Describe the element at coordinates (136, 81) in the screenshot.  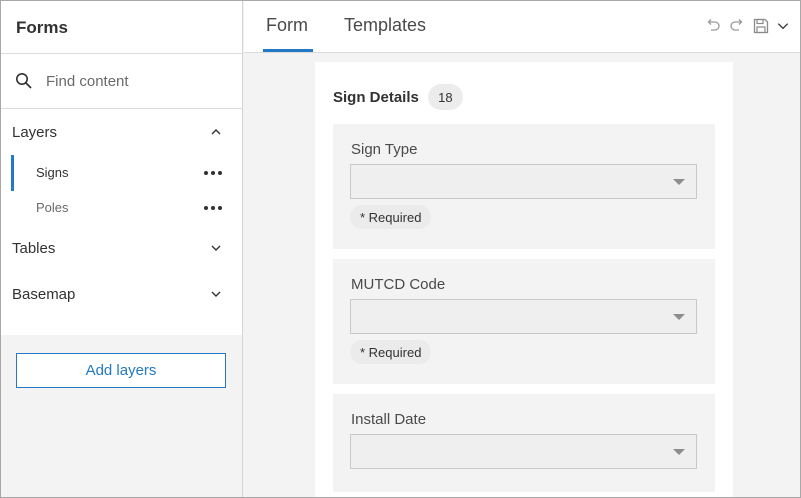
I see `search-input` at that location.